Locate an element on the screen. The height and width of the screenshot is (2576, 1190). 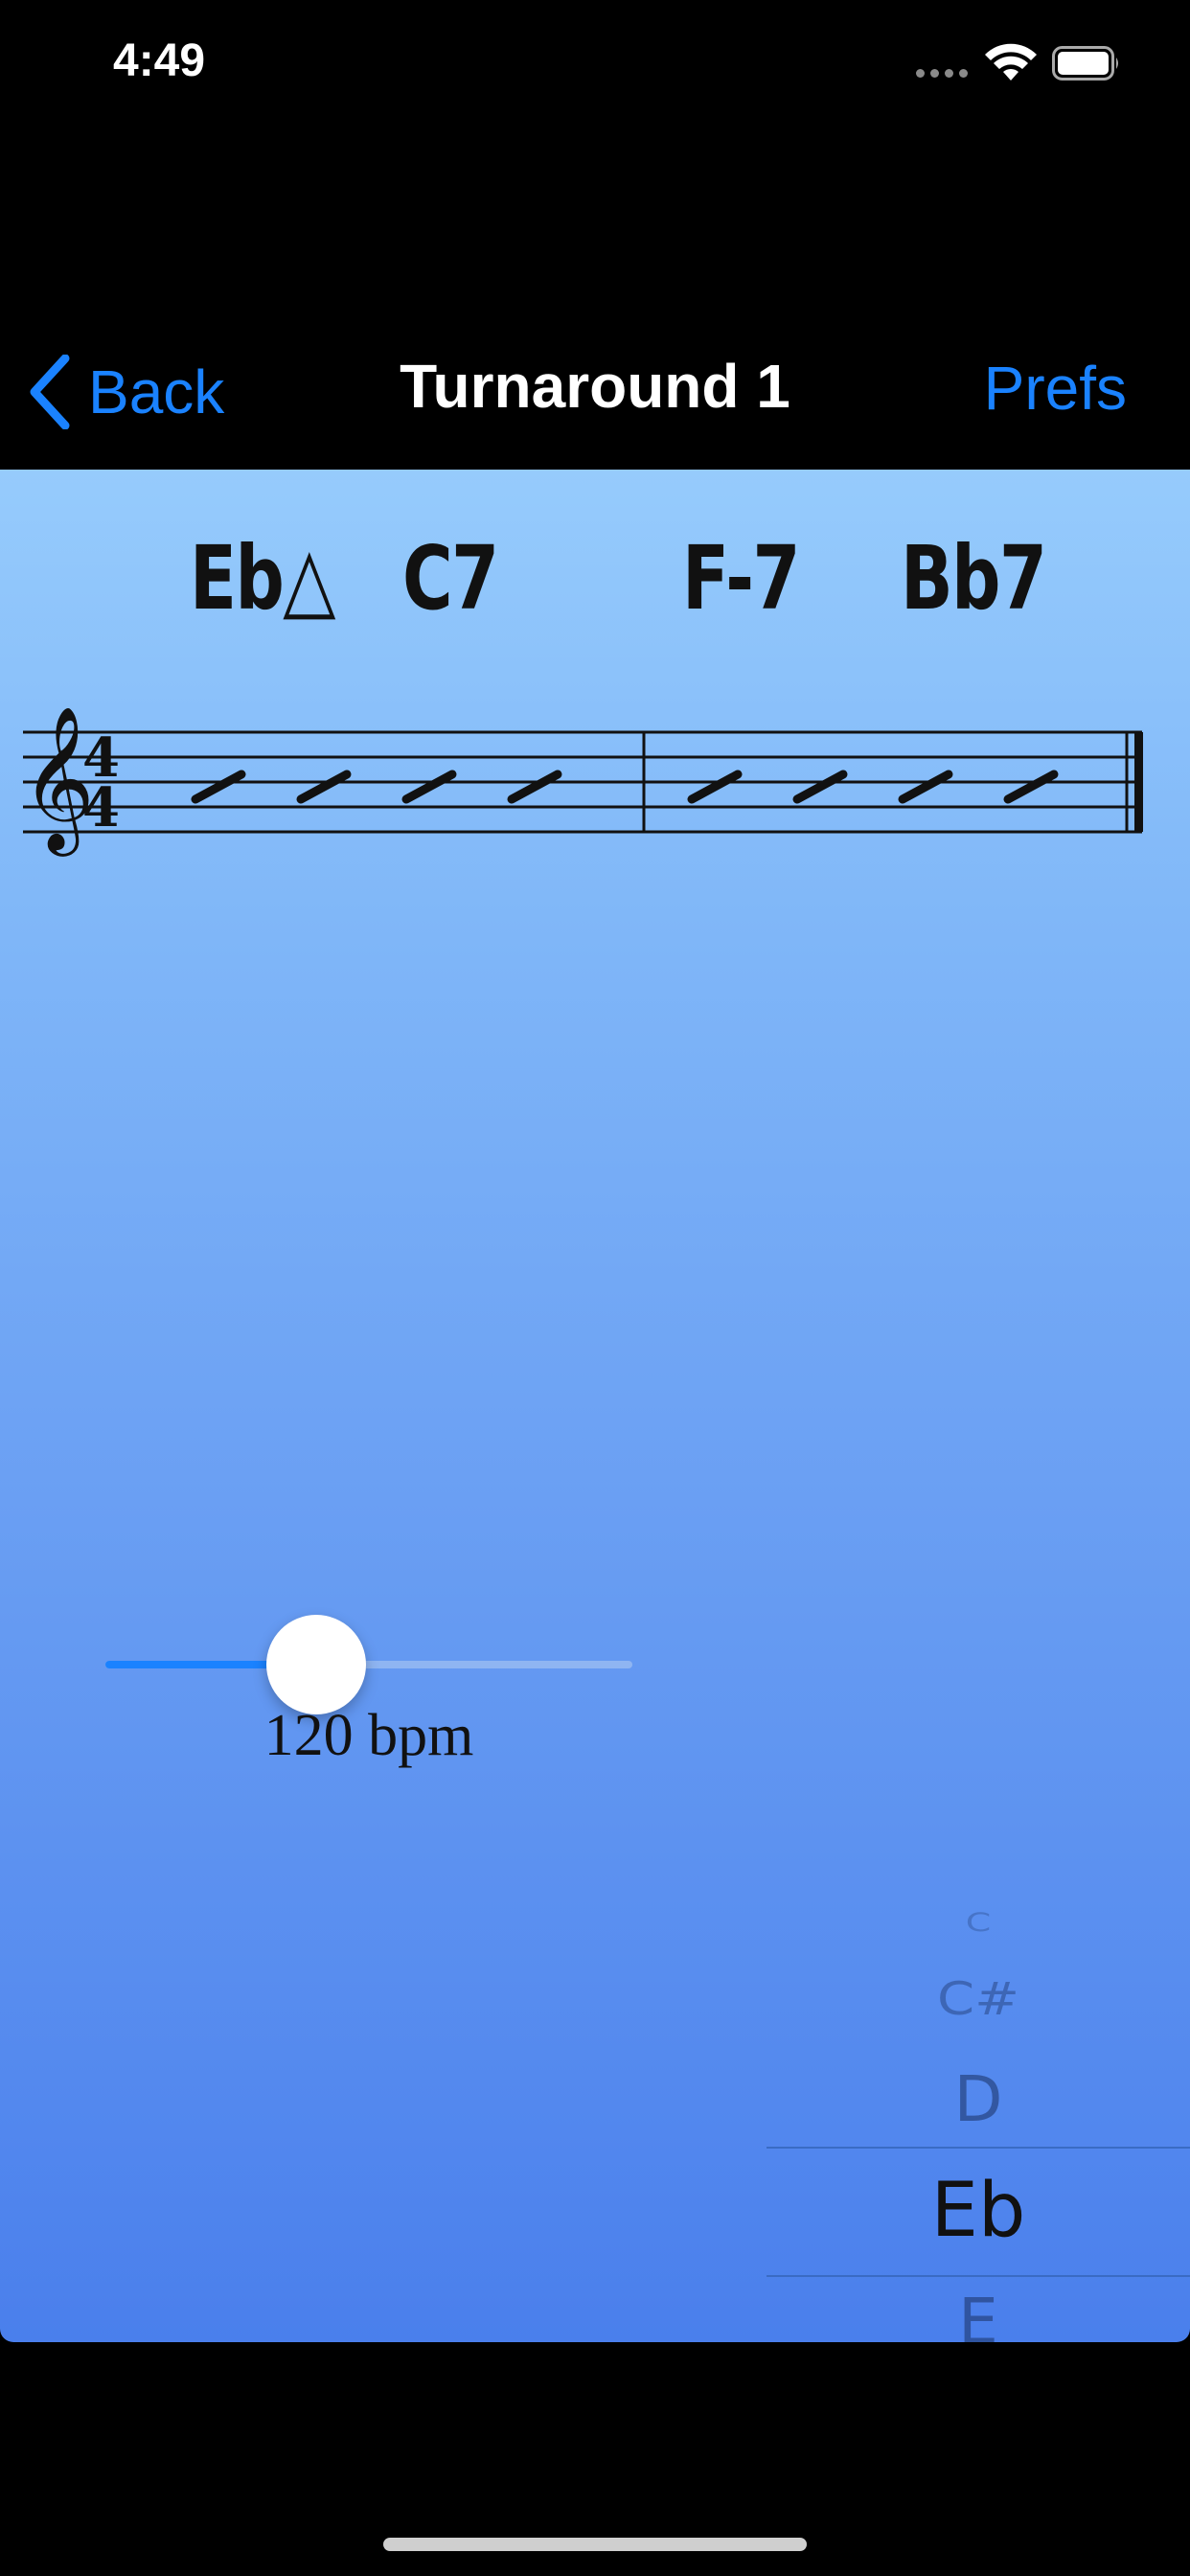
picker-item: C# is located at coordinates (979, 1999).